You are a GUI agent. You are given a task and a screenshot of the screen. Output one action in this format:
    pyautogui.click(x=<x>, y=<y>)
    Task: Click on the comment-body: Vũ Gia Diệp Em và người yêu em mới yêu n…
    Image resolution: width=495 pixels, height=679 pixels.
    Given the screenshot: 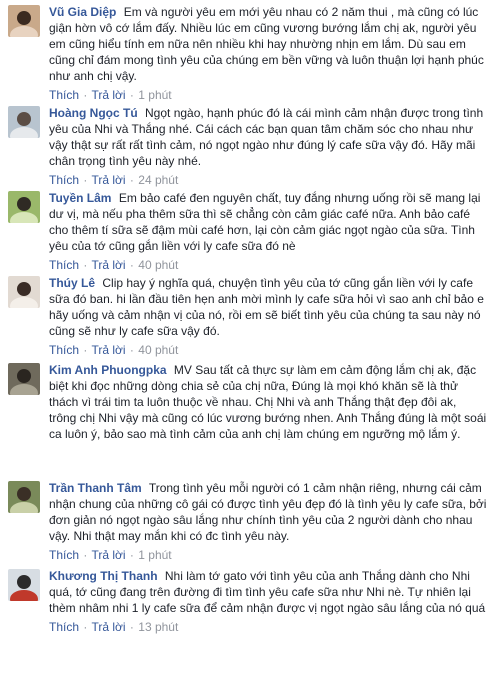 What is the action you would take?
    pyautogui.click(x=268, y=44)
    